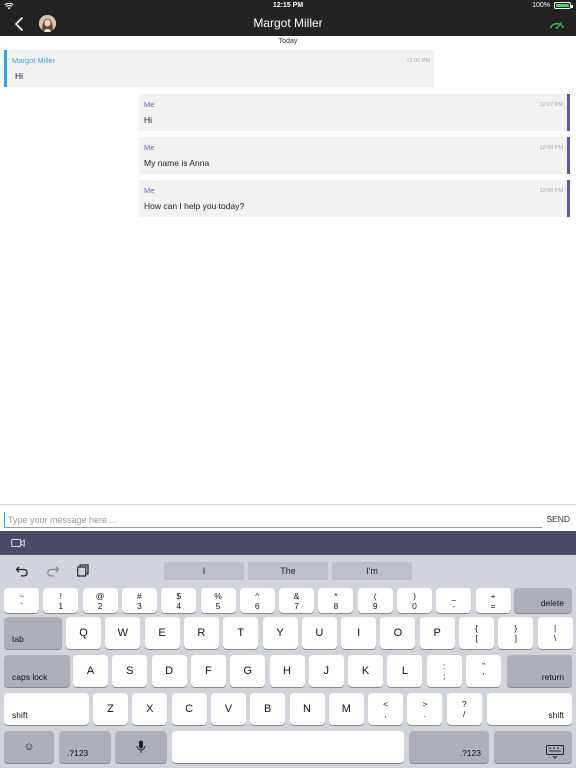 The height and width of the screenshot is (768, 576). Describe the element at coordinates (354, 112) in the screenshot. I see `message-bubble: Me 12:07 PM Hi` at that location.